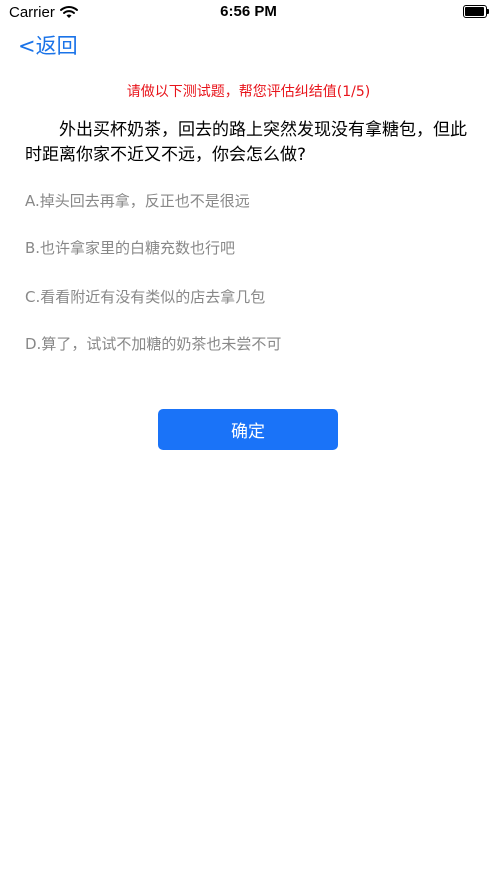  What do you see at coordinates (248, 429) in the screenshot?
I see `confirm-button: 确定` at bounding box center [248, 429].